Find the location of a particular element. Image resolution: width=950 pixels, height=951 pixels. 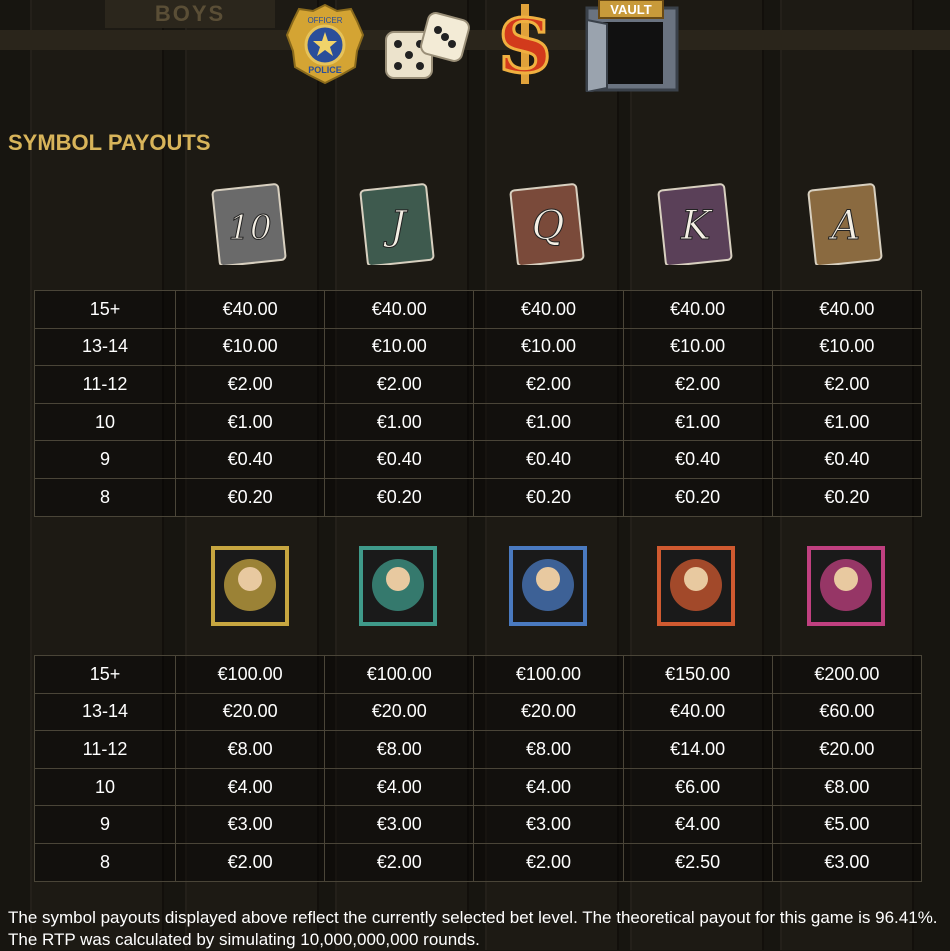

mobster-icon is located at coordinates (250, 586).